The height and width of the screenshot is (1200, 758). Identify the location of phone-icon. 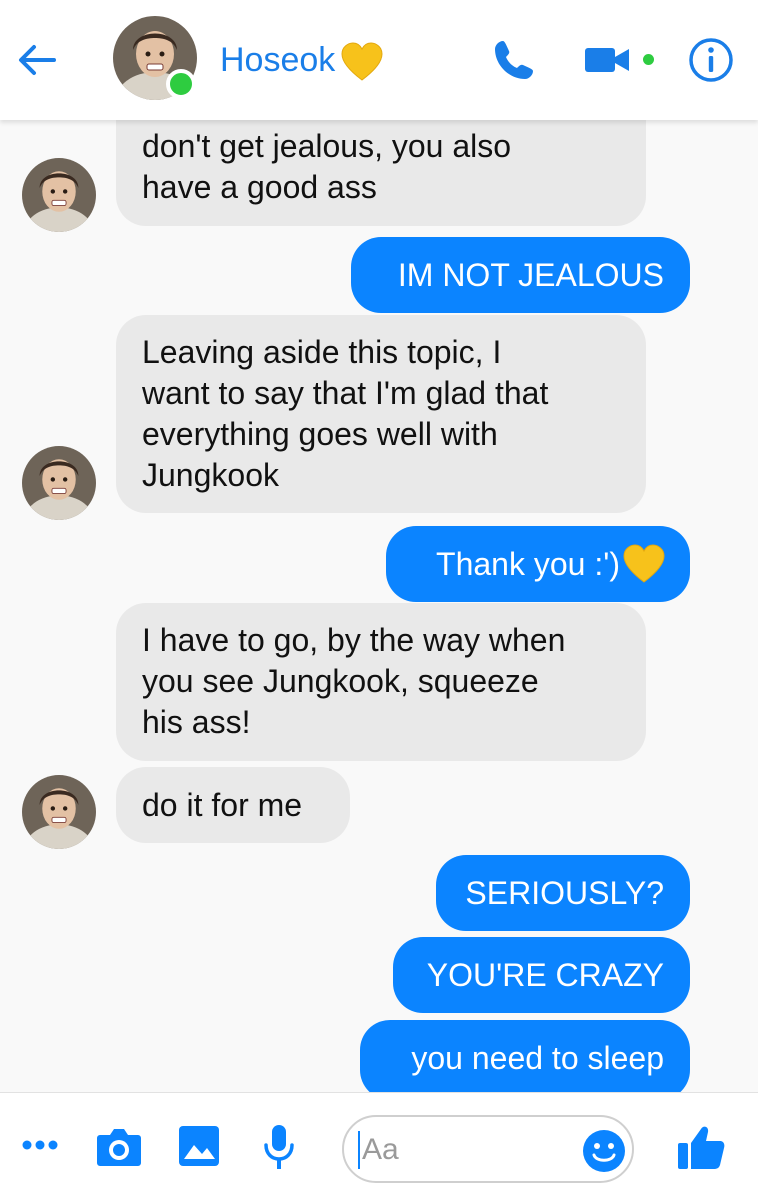
(514, 60).